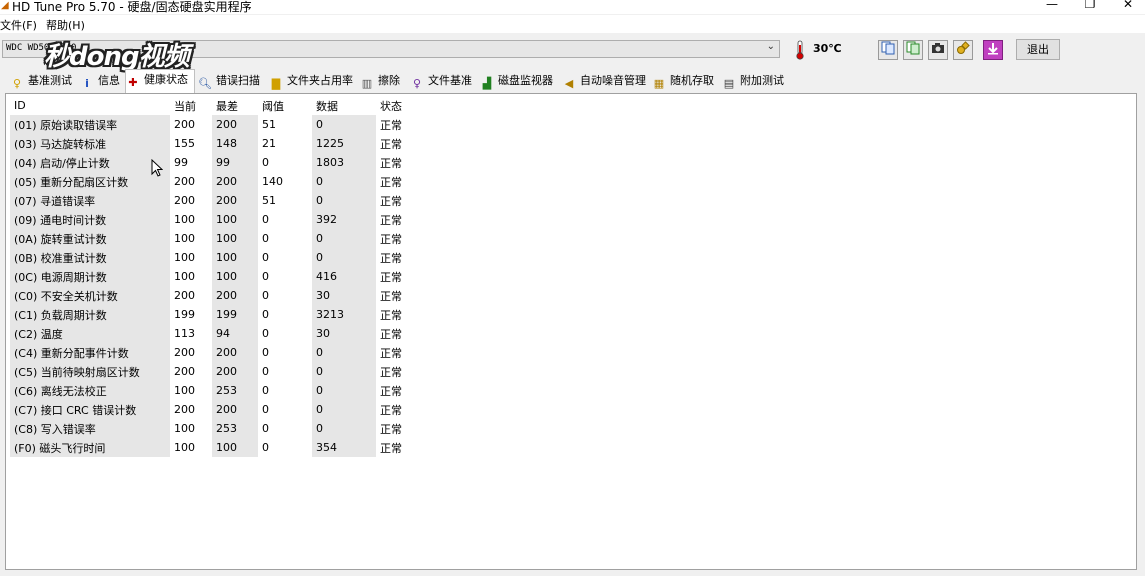 This screenshot has width=1145, height=576. Describe the element at coordinates (90, 162) in the screenshot. I see `cell-id: (04) 启动/停止计数` at that location.